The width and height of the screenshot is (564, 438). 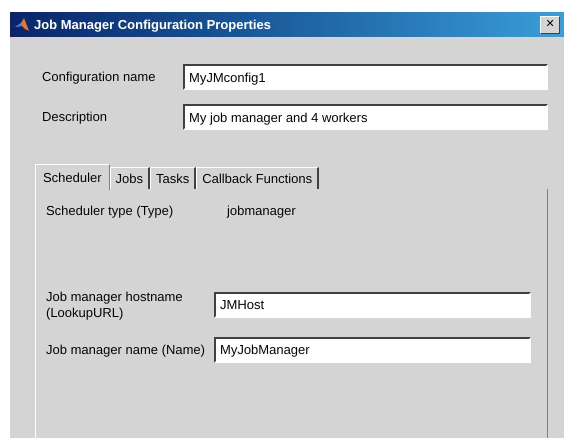 I want to click on window-title: Job Manager Configuration Properties, so click(x=152, y=25).